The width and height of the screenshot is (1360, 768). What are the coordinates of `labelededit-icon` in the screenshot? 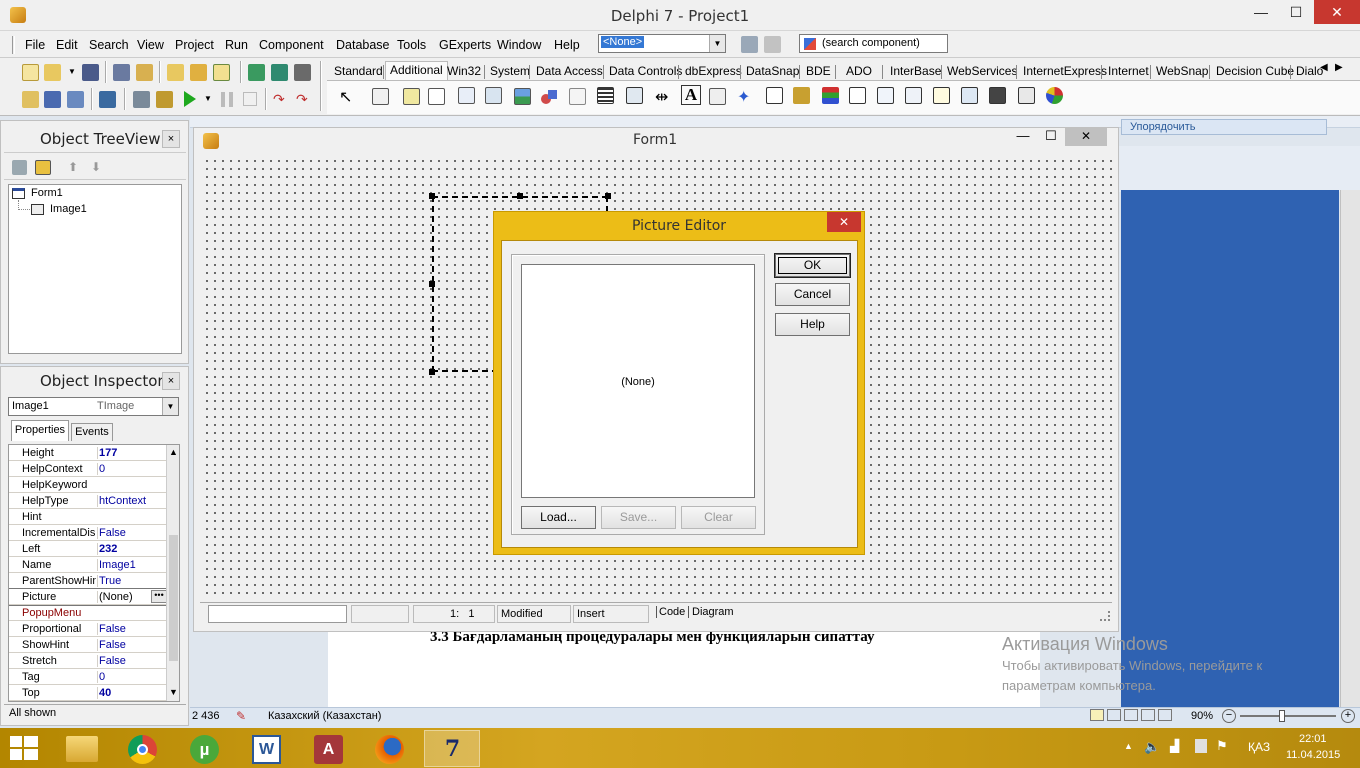 It's located at (801, 95).